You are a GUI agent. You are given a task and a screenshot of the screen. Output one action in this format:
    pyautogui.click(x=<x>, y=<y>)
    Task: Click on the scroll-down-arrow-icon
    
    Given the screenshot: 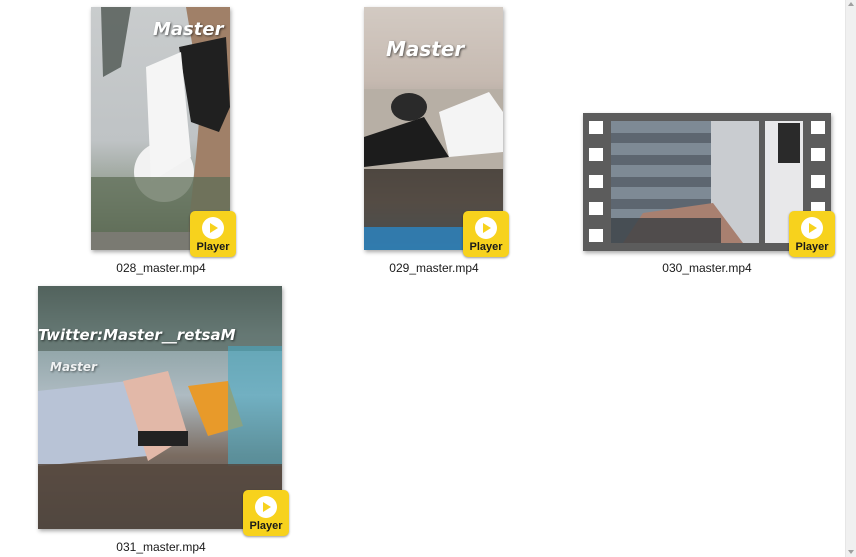 What is the action you would take?
    pyautogui.click(x=851, y=552)
    